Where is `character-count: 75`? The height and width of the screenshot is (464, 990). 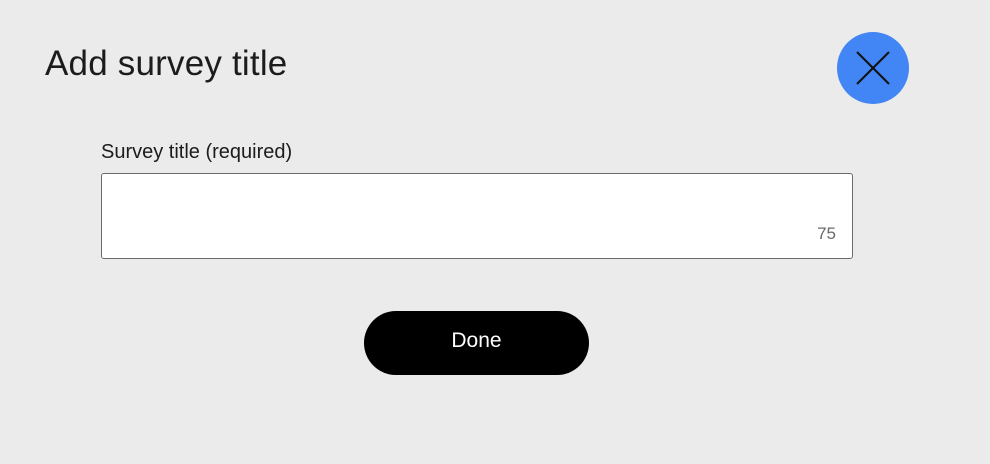
character-count: 75 is located at coordinates (826, 233).